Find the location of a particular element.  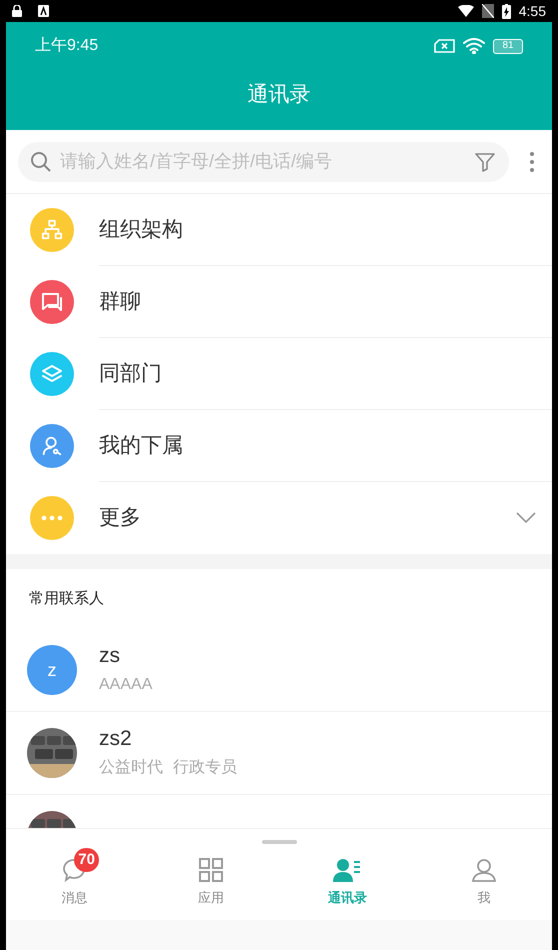

search-field: 请输入姓名/首字母/全拼/电话/编号 is located at coordinates (263, 162).